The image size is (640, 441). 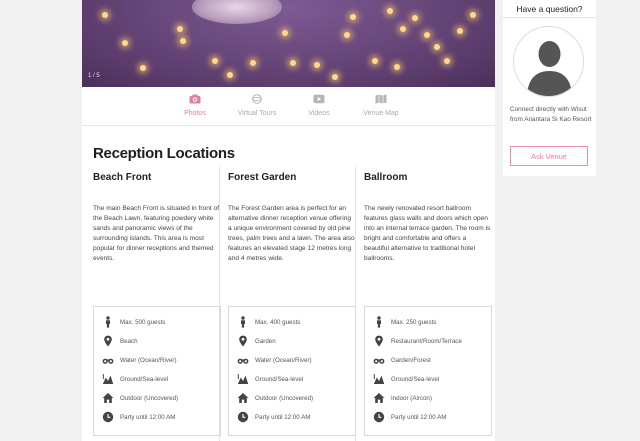 I want to click on tab-virtual-tours-label: Virtual Tours, so click(x=257, y=113).